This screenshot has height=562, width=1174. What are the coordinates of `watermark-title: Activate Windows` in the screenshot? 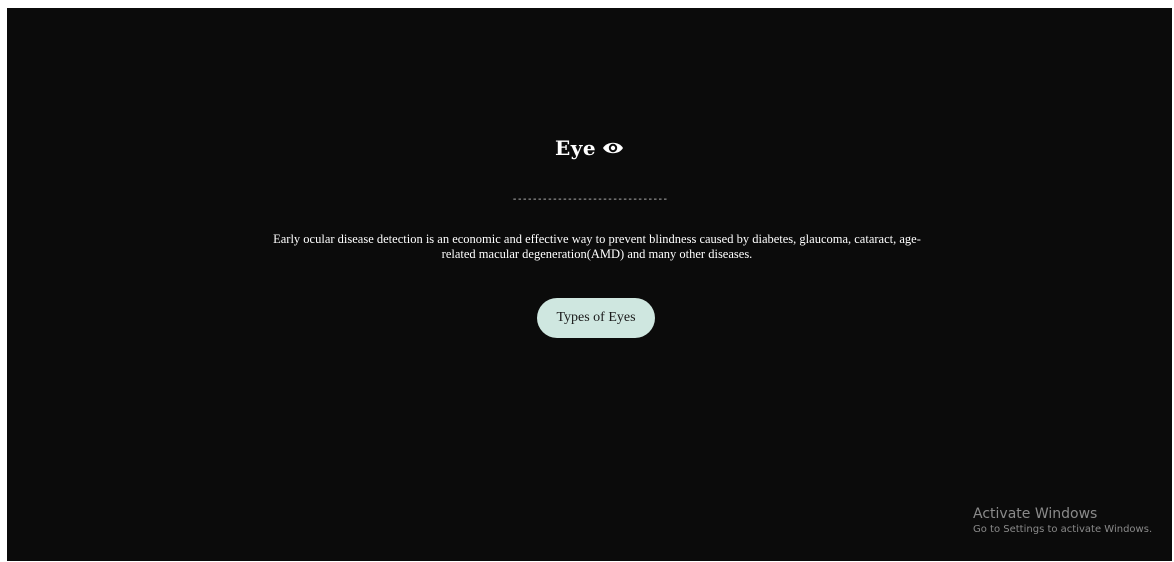 It's located at (1035, 514).